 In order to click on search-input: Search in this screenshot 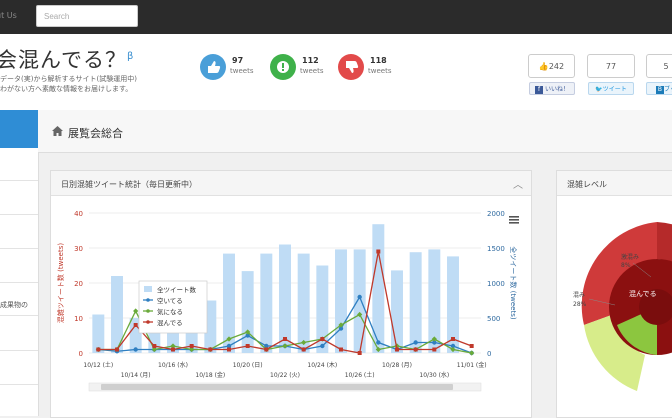, I will do `click(87, 16)`.